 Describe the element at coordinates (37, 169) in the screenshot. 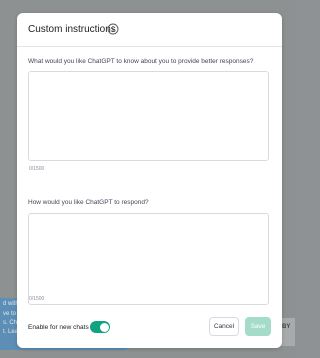

I see `about-you-counter: 0/1500` at that location.